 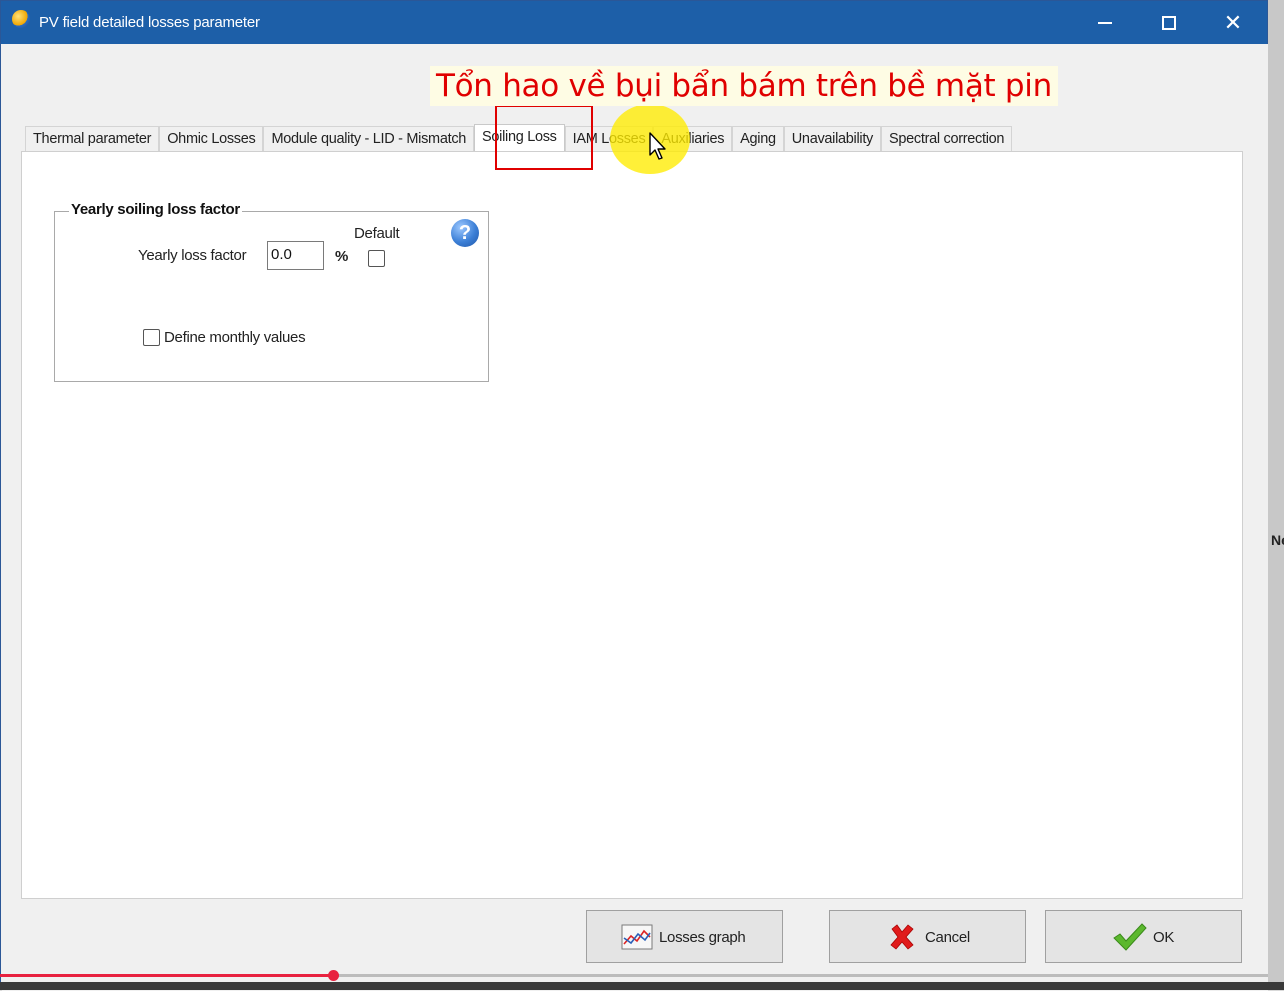 What do you see at coordinates (92, 139) in the screenshot?
I see `tab-thermal-parameter: Thermal parameter` at bounding box center [92, 139].